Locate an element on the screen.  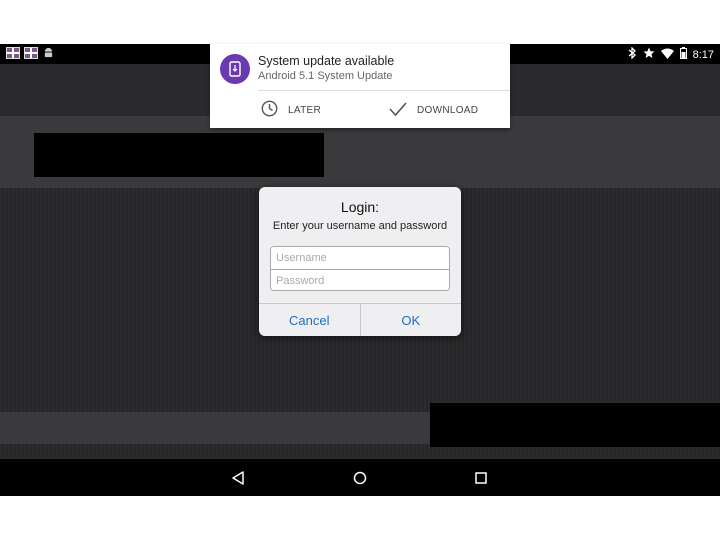
download-label: DOWNLOAD is located at coordinates (448, 110).